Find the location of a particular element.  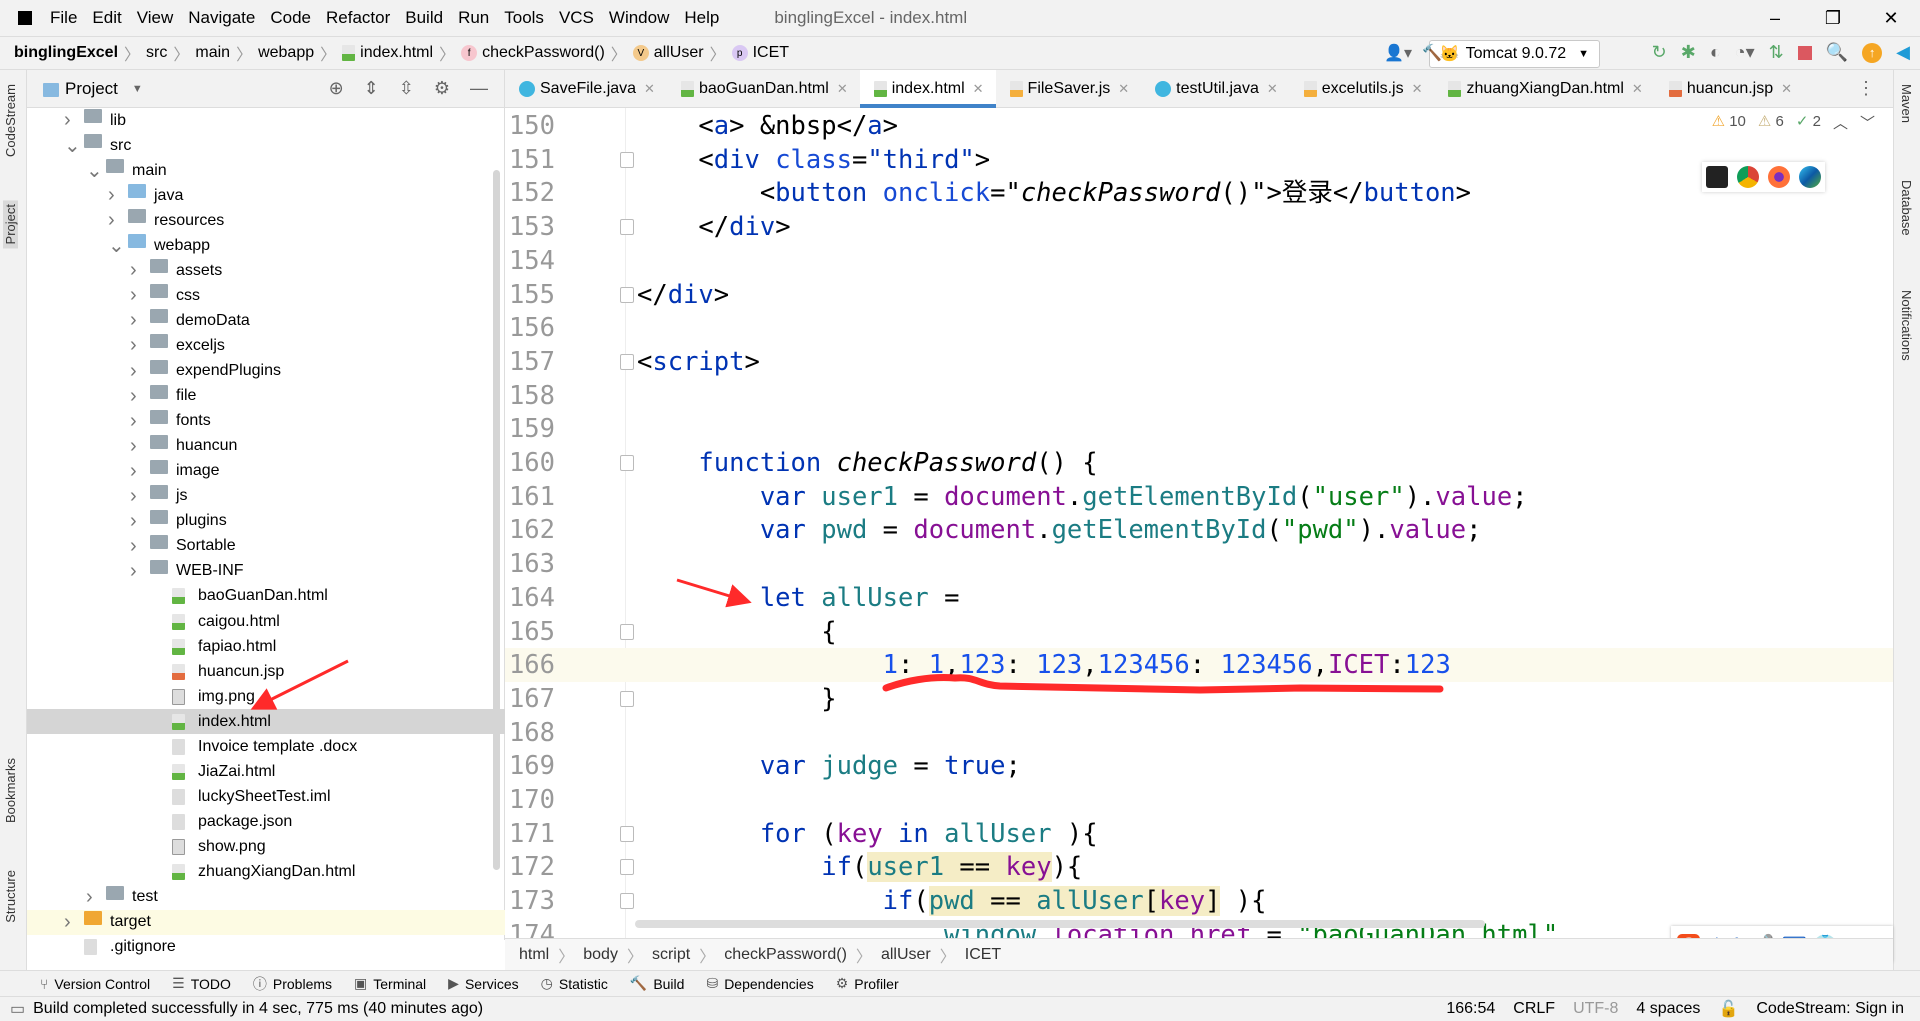

breadcrumb-item: html is located at coordinates (534, 955).